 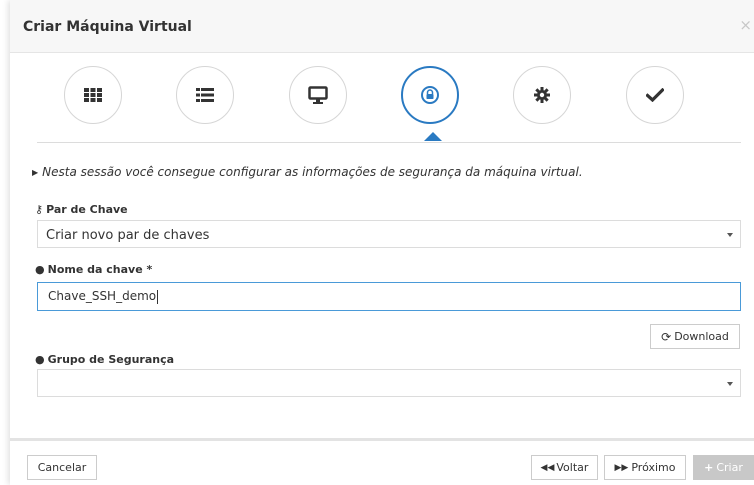 I want to click on key-pair-label: Par de Chave, so click(x=87, y=209).